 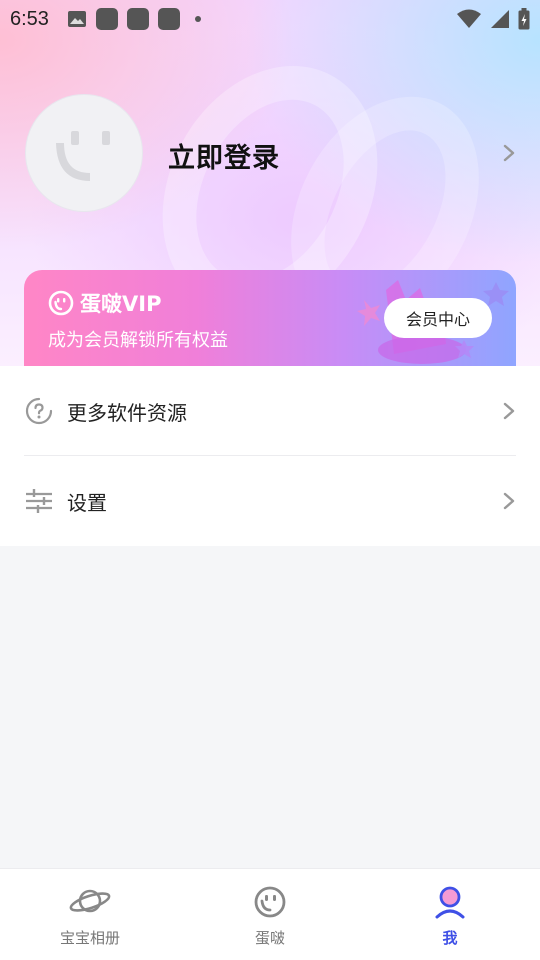 What do you see at coordinates (224, 155) in the screenshot?
I see `login-link: 立即登录` at bounding box center [224, 155].